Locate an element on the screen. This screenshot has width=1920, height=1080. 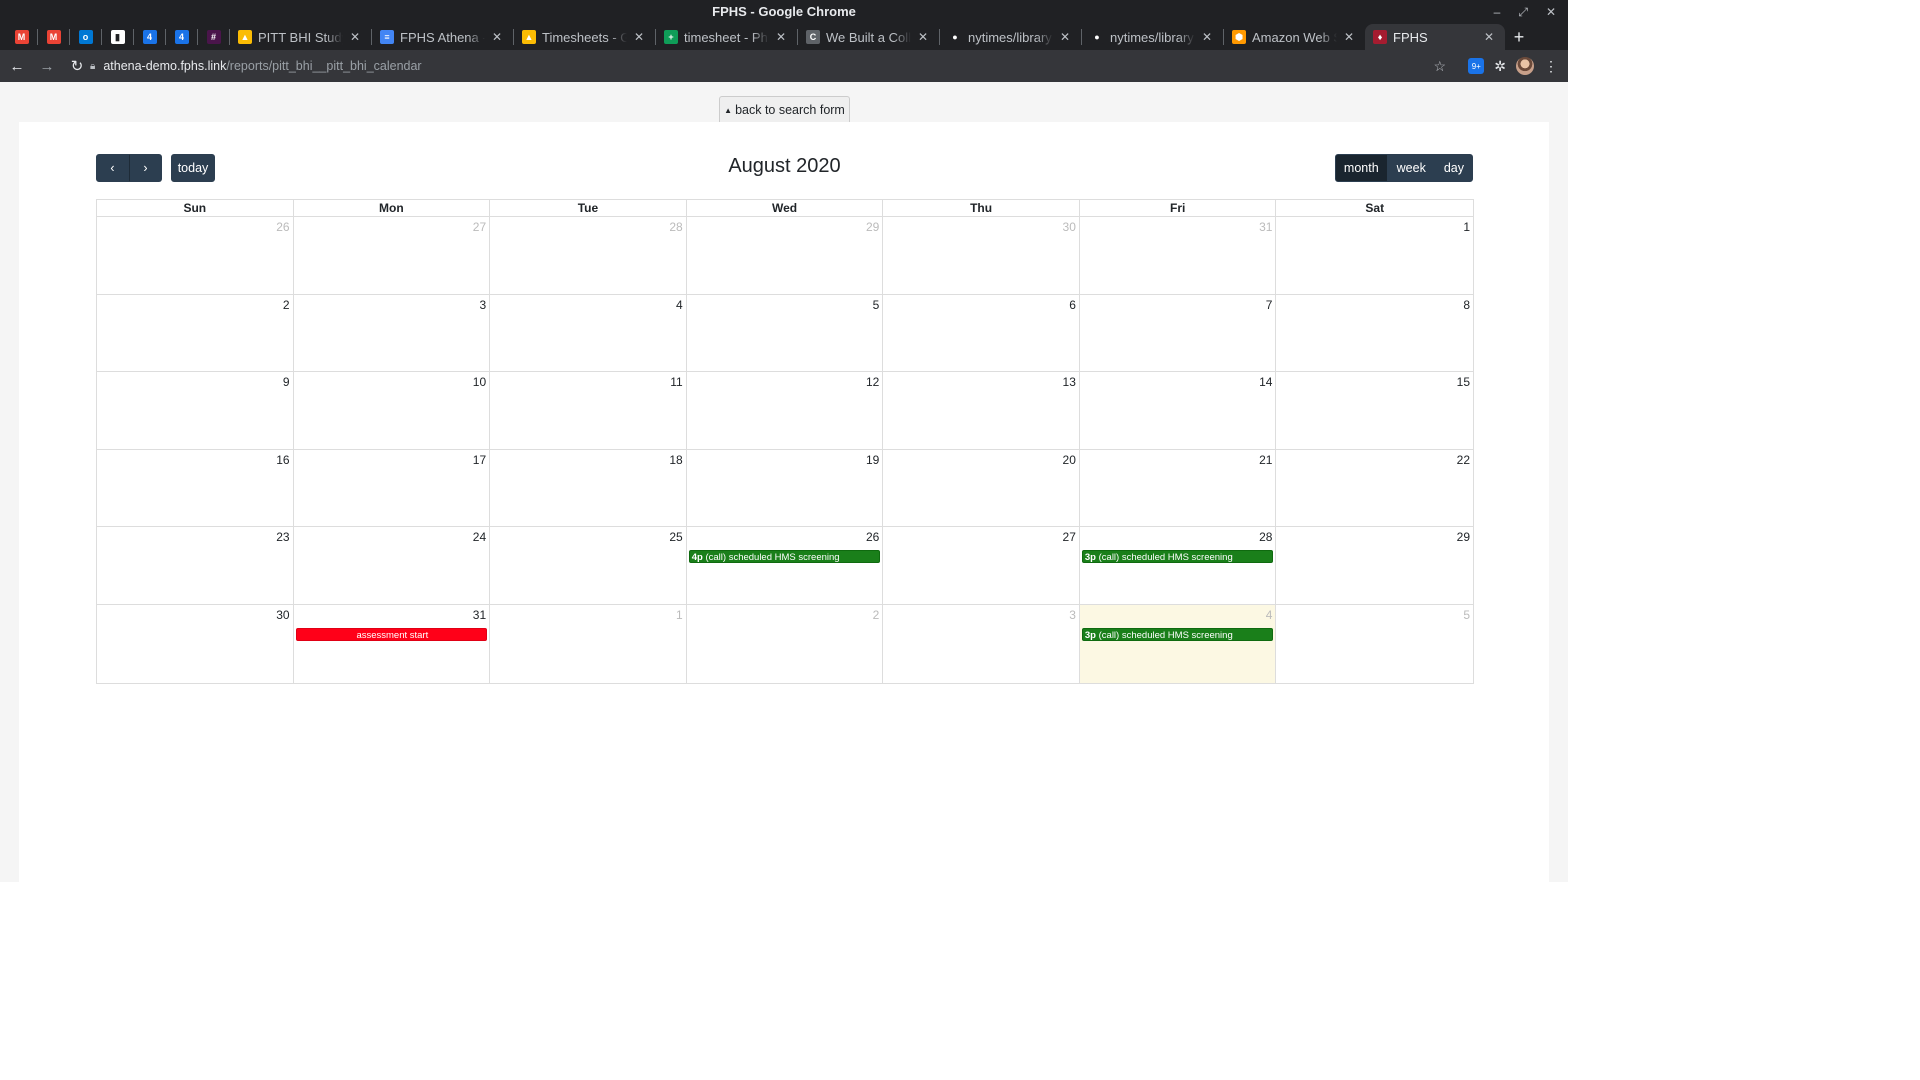
week-view-button: week is located at coordinates (1411, 168).